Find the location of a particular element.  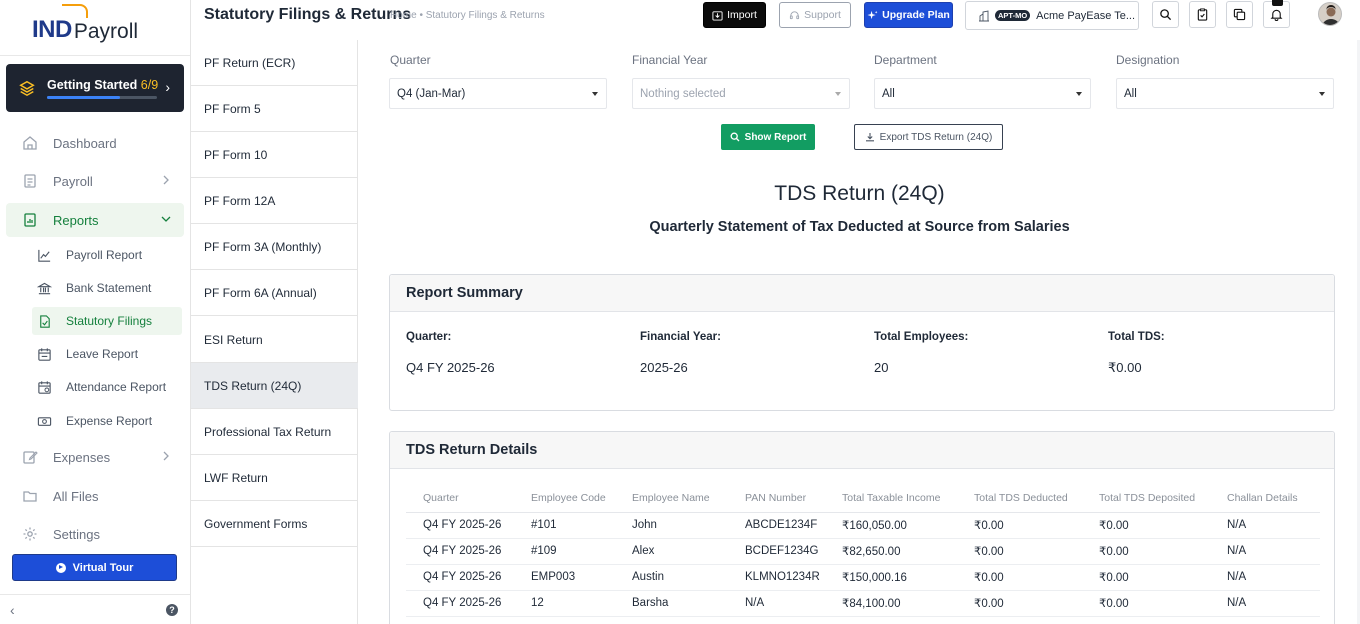

report-title: TDS Return (24Q) is located at coordinates (859, 193).